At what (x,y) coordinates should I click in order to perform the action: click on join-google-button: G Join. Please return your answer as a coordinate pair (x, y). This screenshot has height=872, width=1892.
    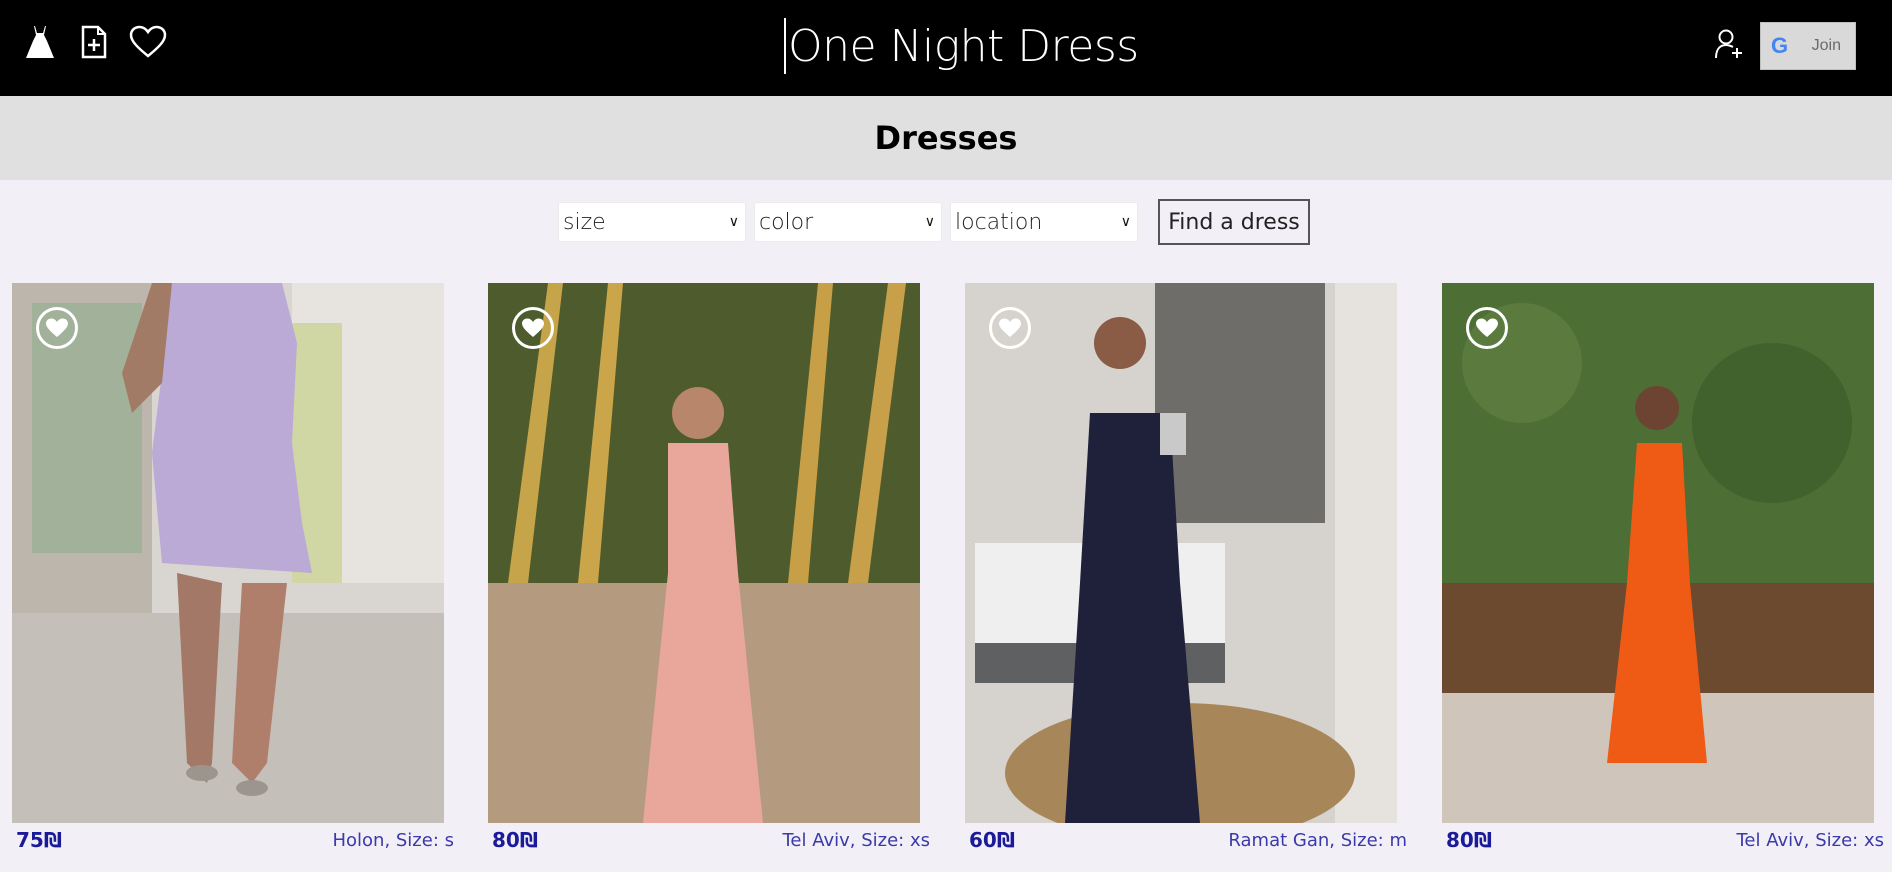
    Looking at the image, I should click on (1808, 46).